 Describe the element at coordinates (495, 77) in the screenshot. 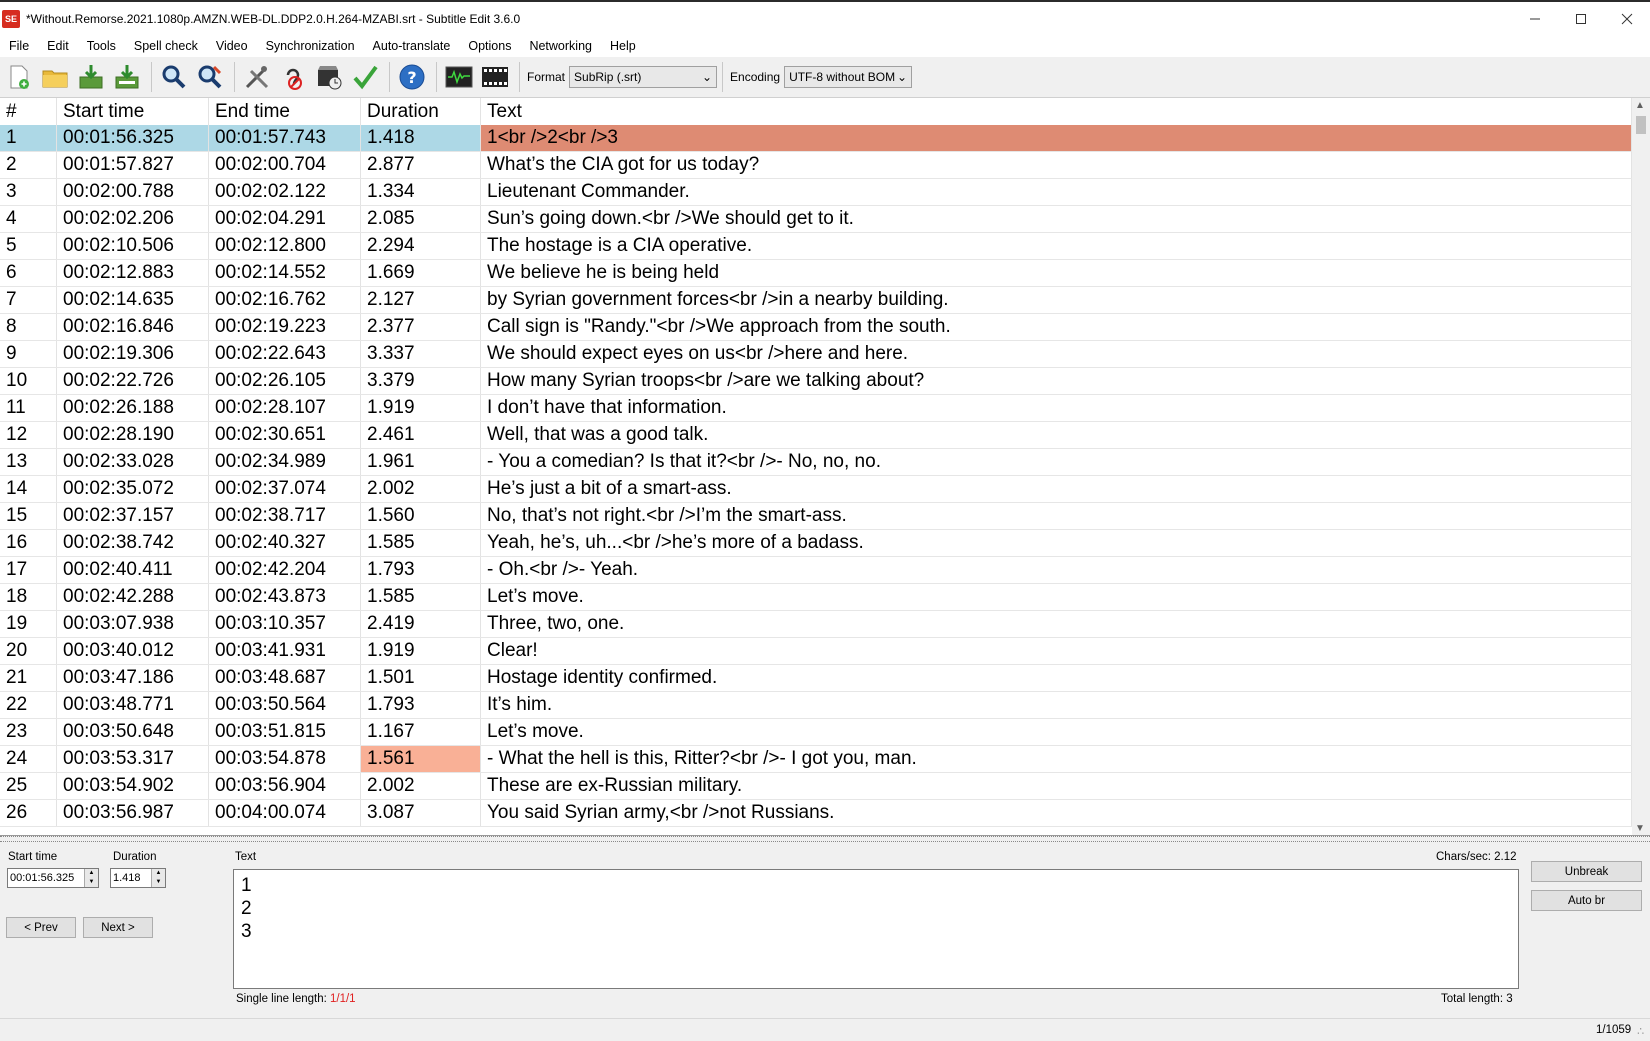

I see `video-button` at that location.